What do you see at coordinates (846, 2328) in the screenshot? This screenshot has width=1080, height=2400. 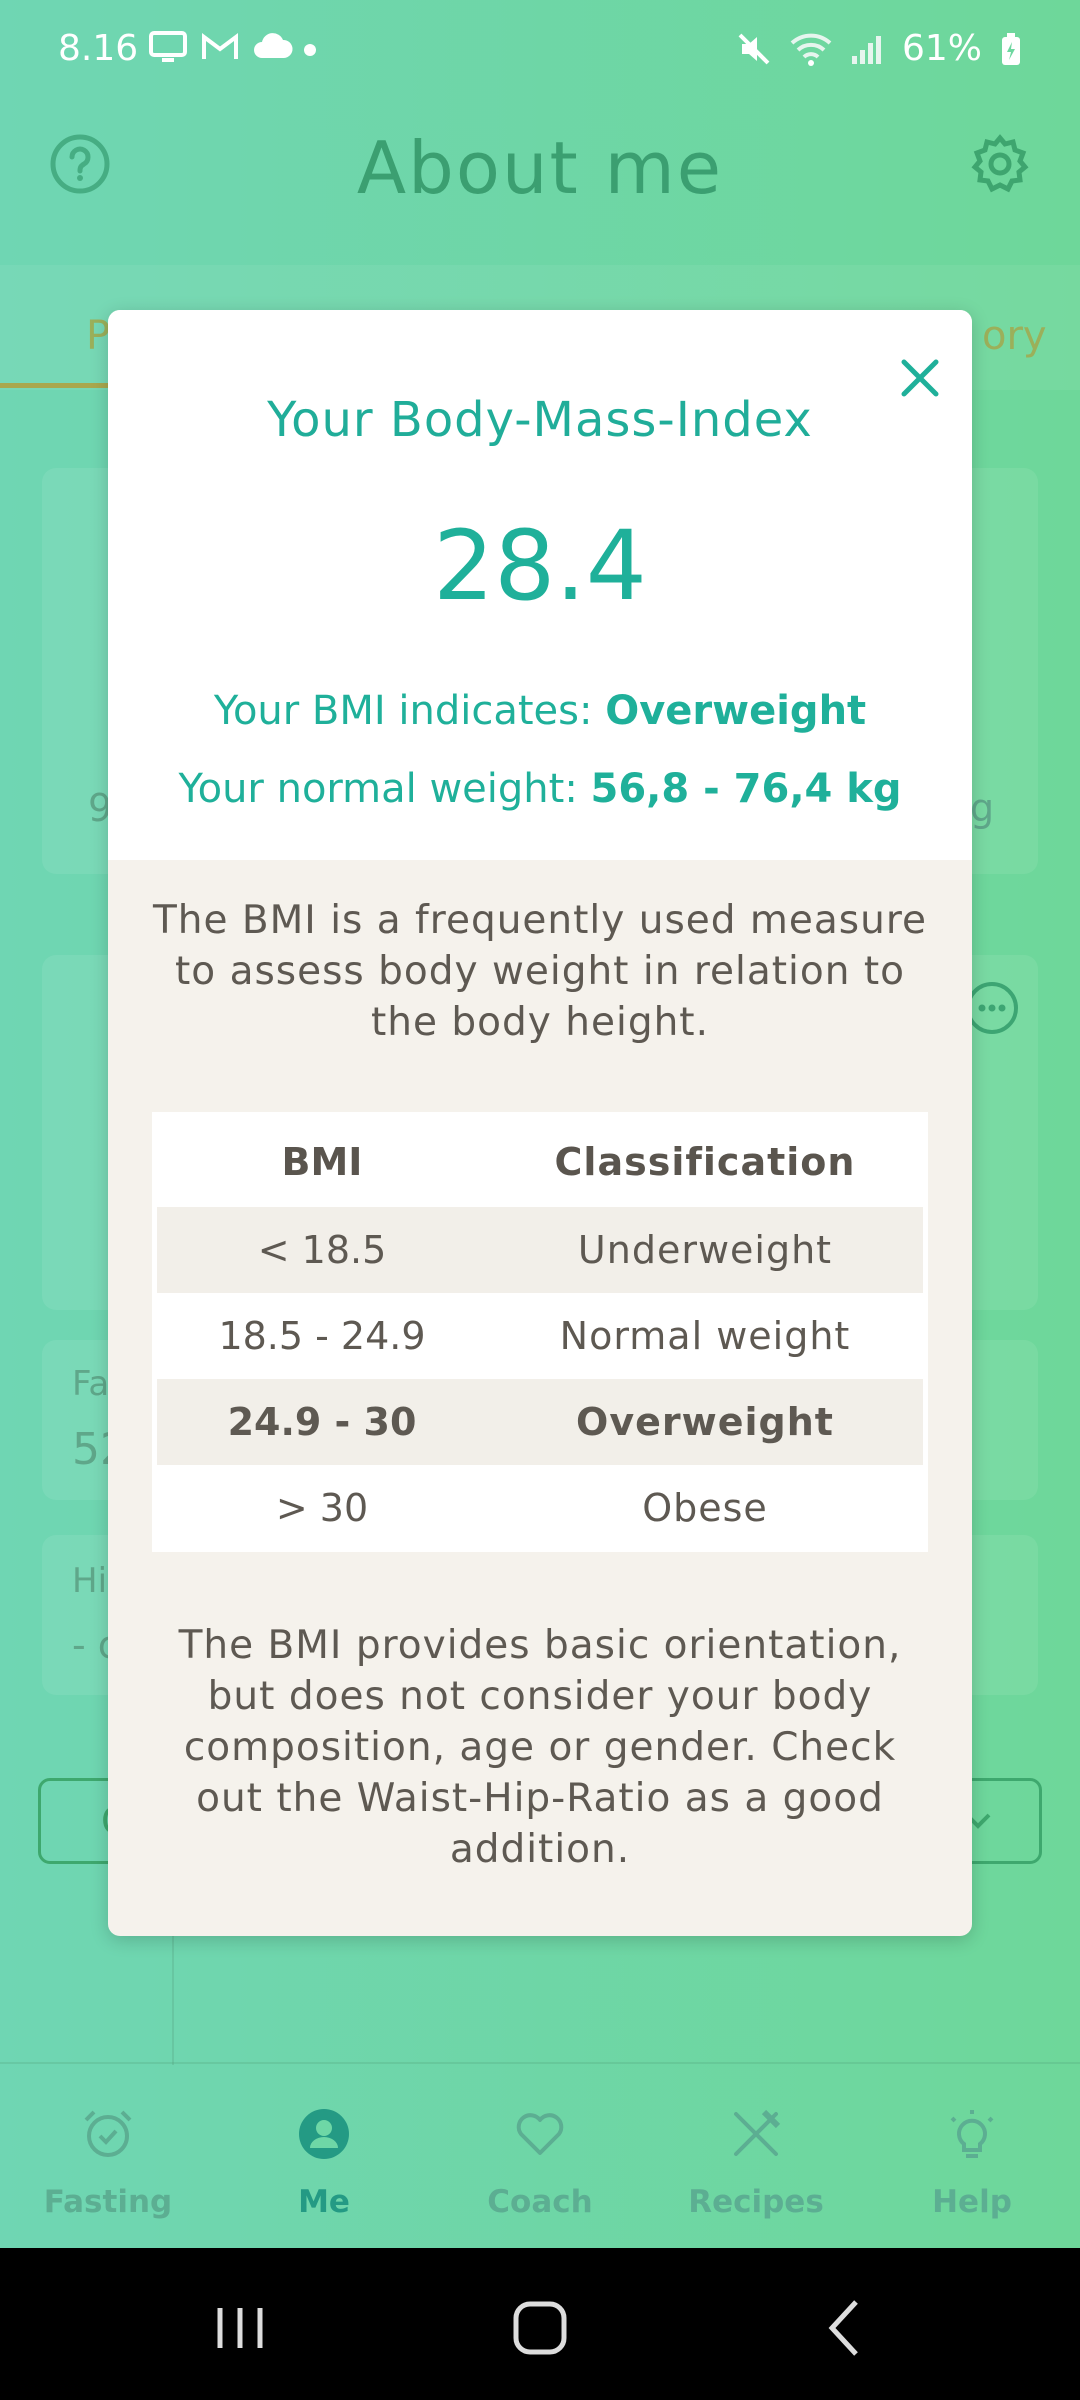 I see `back-icon` at bounding box center [846, 2328].